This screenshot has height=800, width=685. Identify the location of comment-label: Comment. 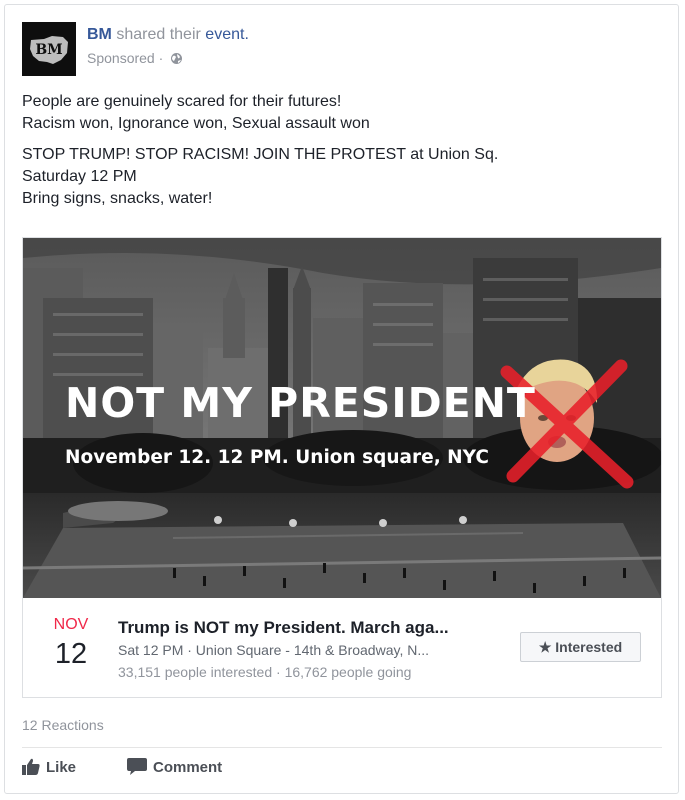
(188, 767).